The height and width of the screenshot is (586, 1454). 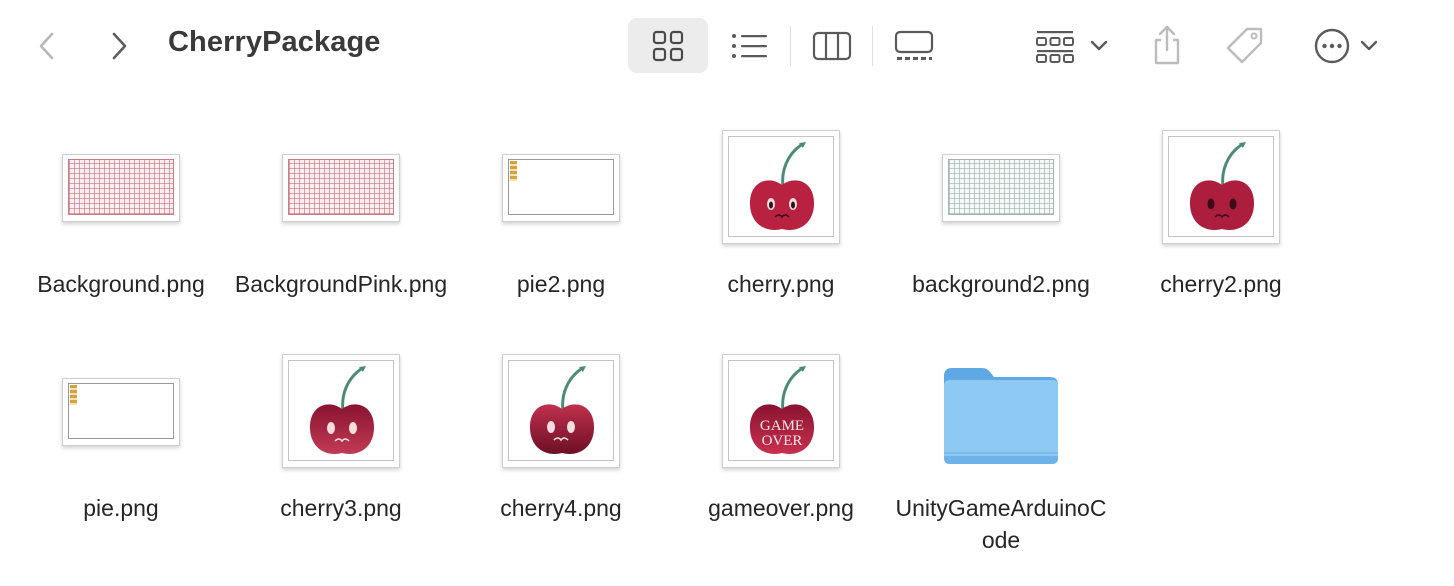 What do you see at coordinates (341, 508) in the screenshot?
I see `file-name: cherry3.png` at bounding box center [341, 508].